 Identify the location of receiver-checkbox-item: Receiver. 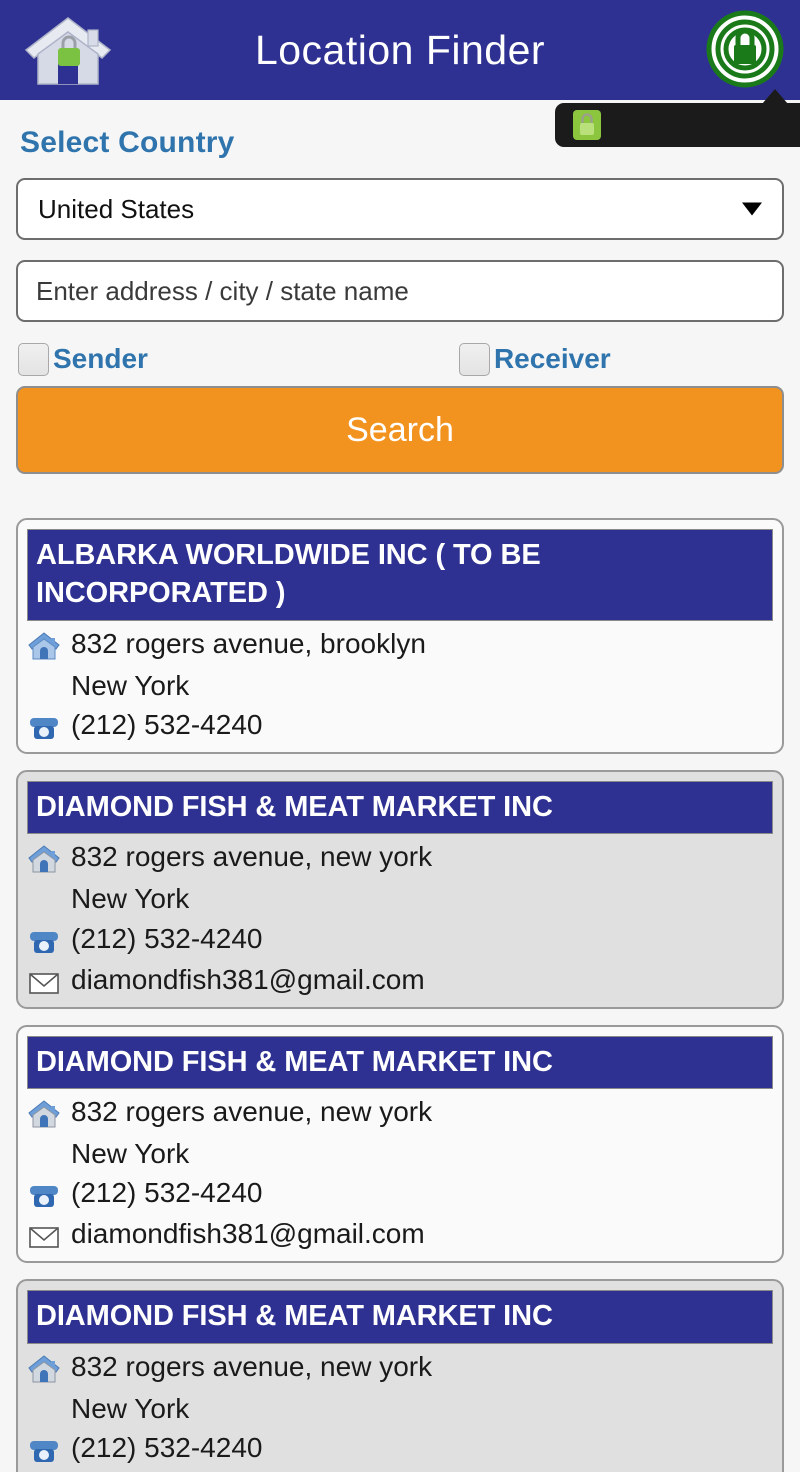
(534, 359).